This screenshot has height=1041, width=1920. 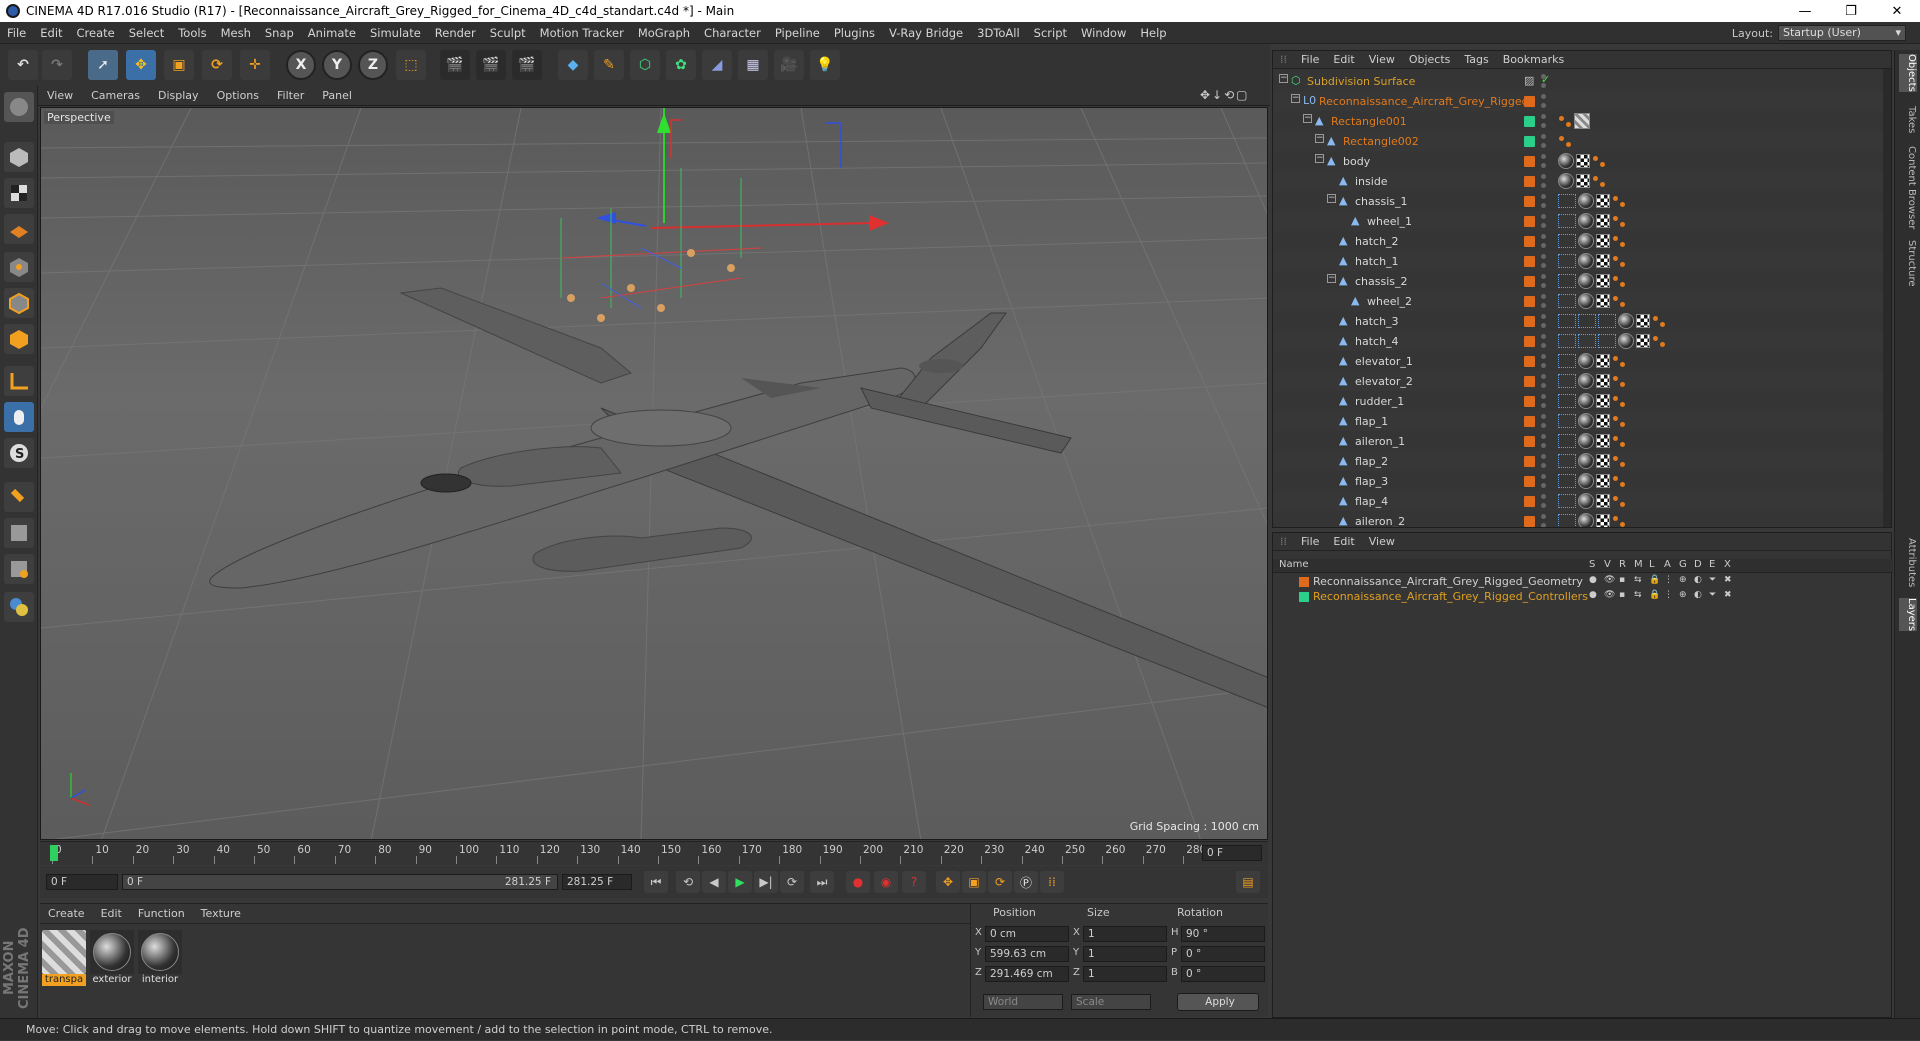 I want to click on object-row: ▲ elevator_1, so click(x=1579, y=361).